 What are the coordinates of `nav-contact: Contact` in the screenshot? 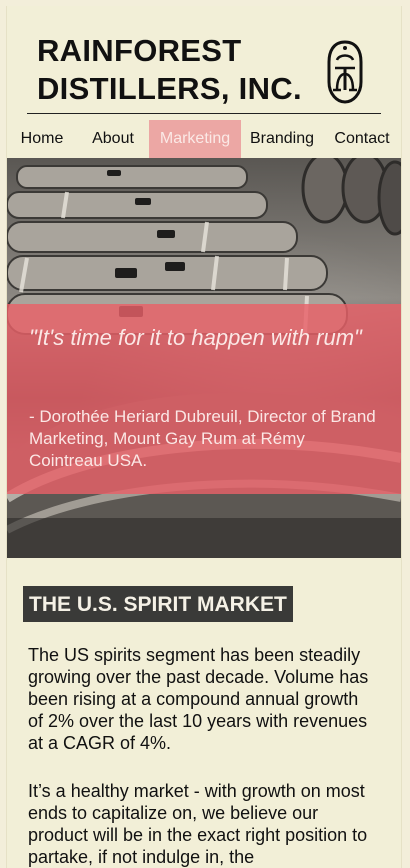 It's located at (362, 139).